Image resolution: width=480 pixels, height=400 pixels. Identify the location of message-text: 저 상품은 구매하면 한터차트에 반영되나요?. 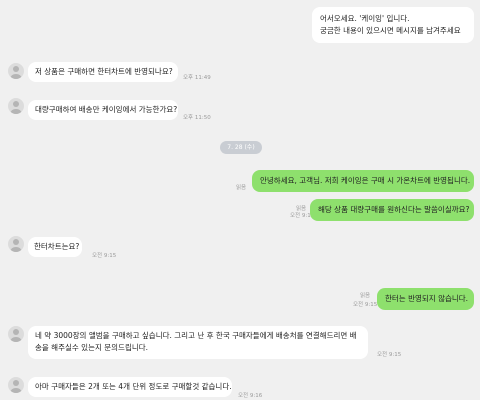
(104, 71).